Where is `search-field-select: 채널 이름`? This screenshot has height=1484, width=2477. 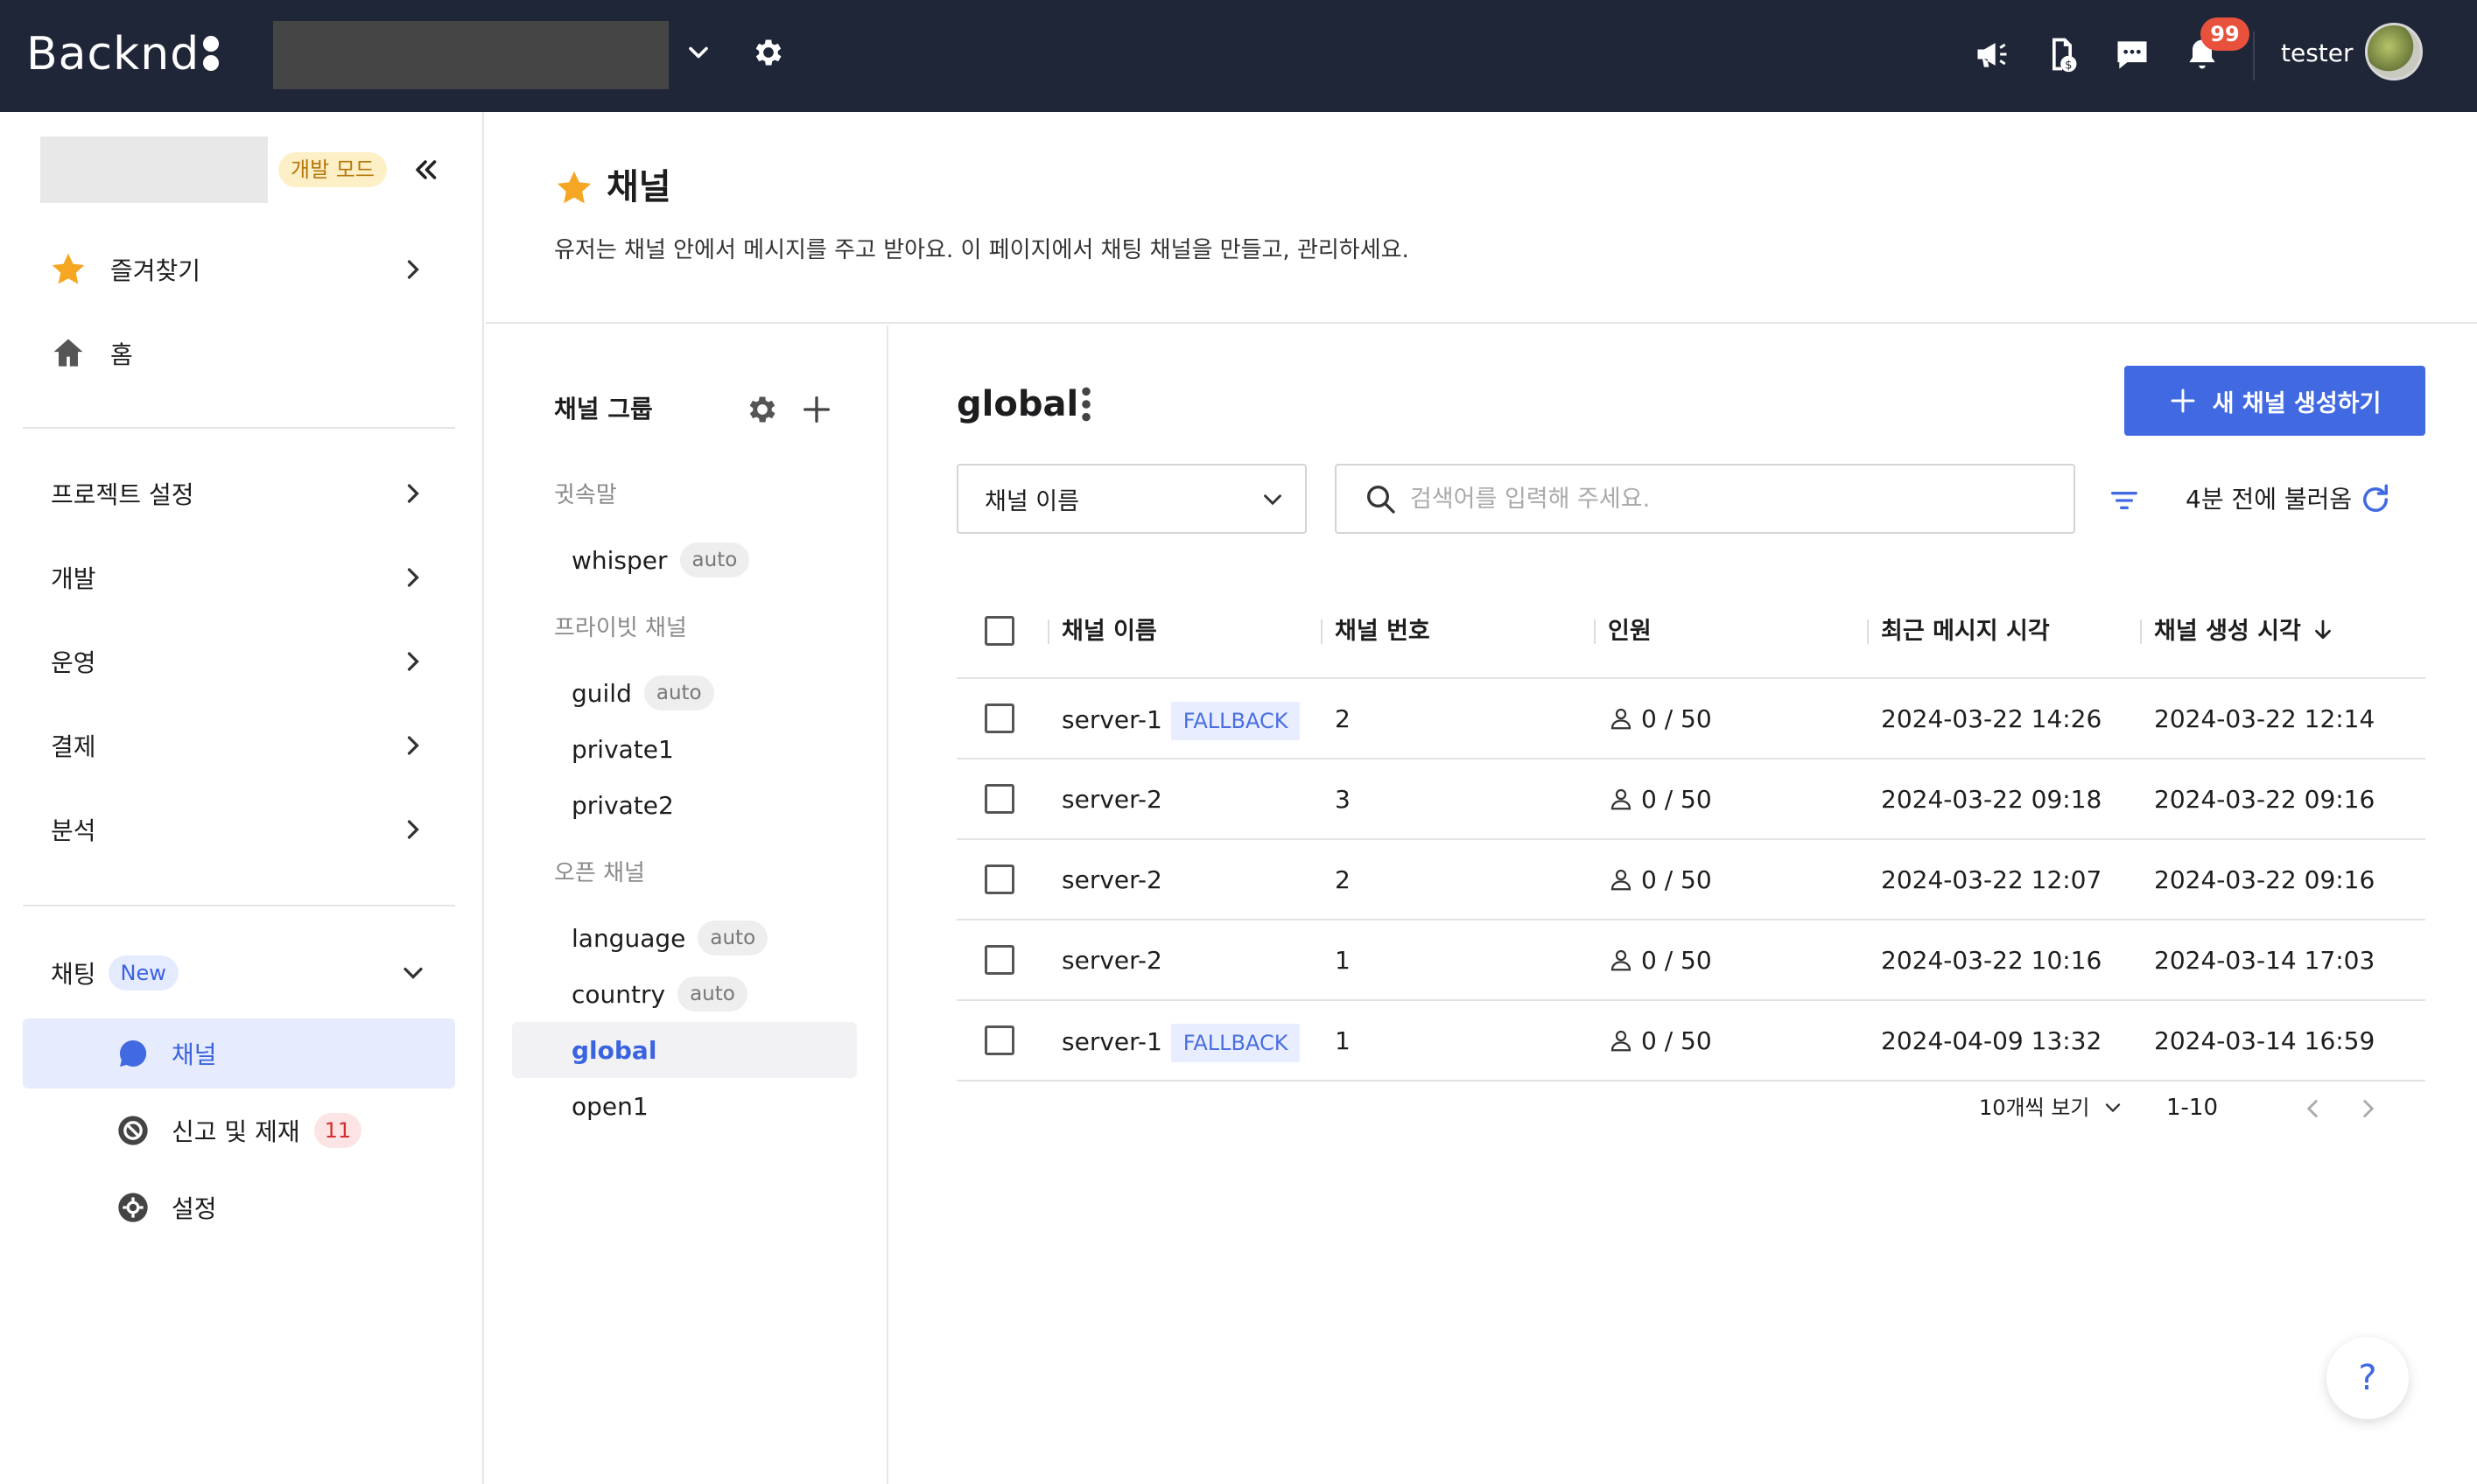
search-field-select: 채널 이름 is located at coordinates (1132, 499).